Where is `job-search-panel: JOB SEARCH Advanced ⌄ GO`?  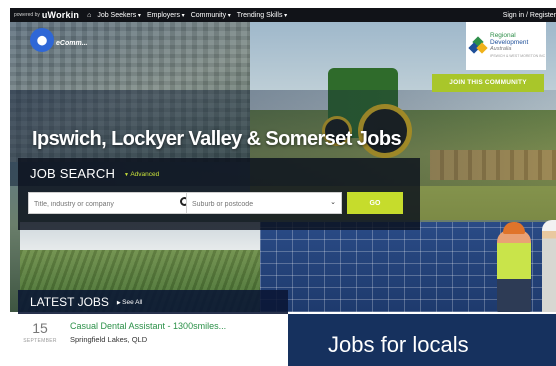 job-search-panel: JOB SEARCH Advanced ⌄ GO is located at coordinates (219, 194).